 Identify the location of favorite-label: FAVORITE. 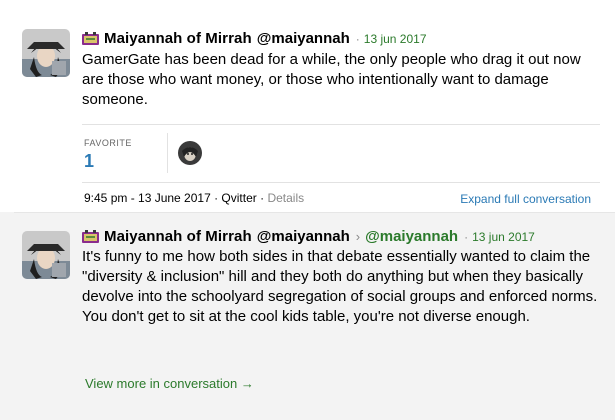
(108, 143).